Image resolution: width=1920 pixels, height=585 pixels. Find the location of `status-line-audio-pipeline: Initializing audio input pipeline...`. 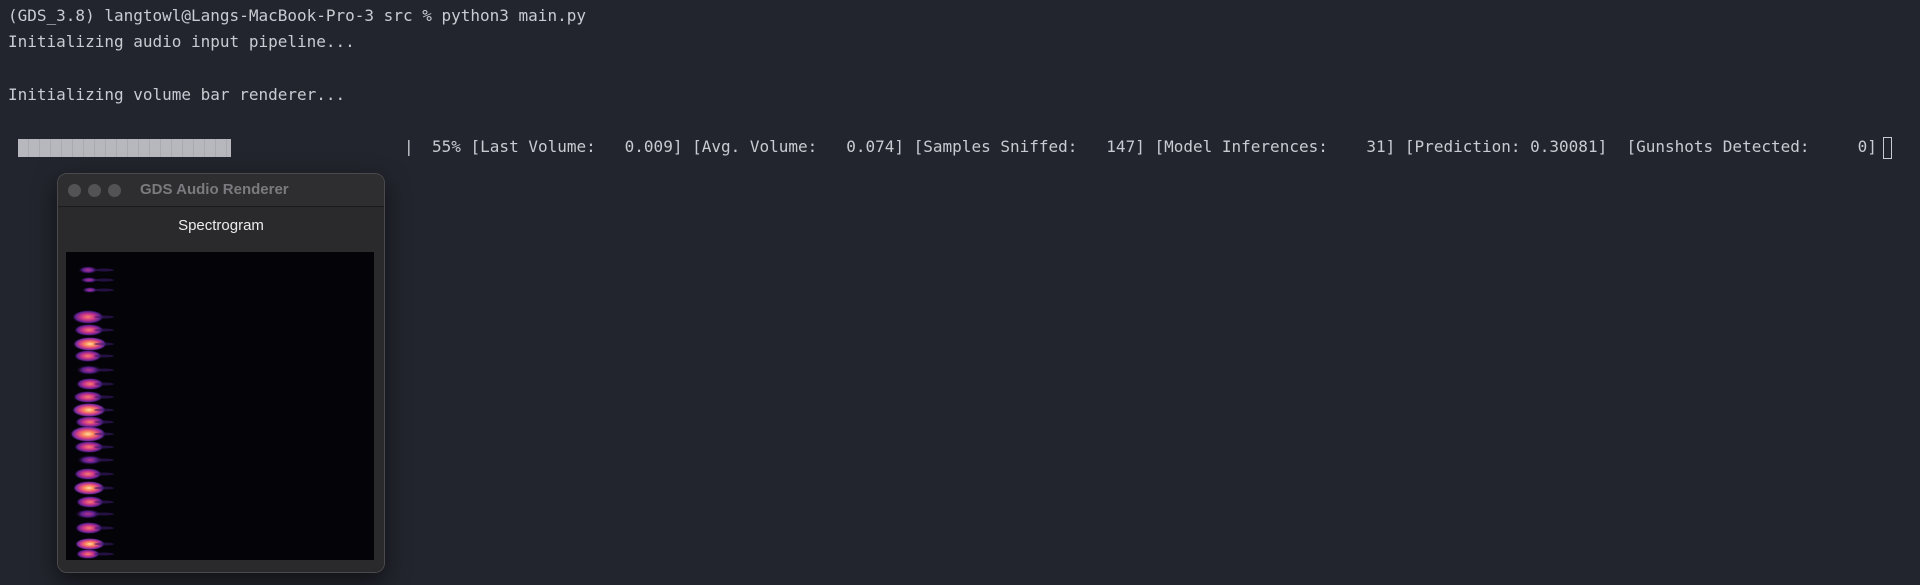

status-line-audio-pipeline: Initializing audio input pipeline... is located at coordinates (181, 41).